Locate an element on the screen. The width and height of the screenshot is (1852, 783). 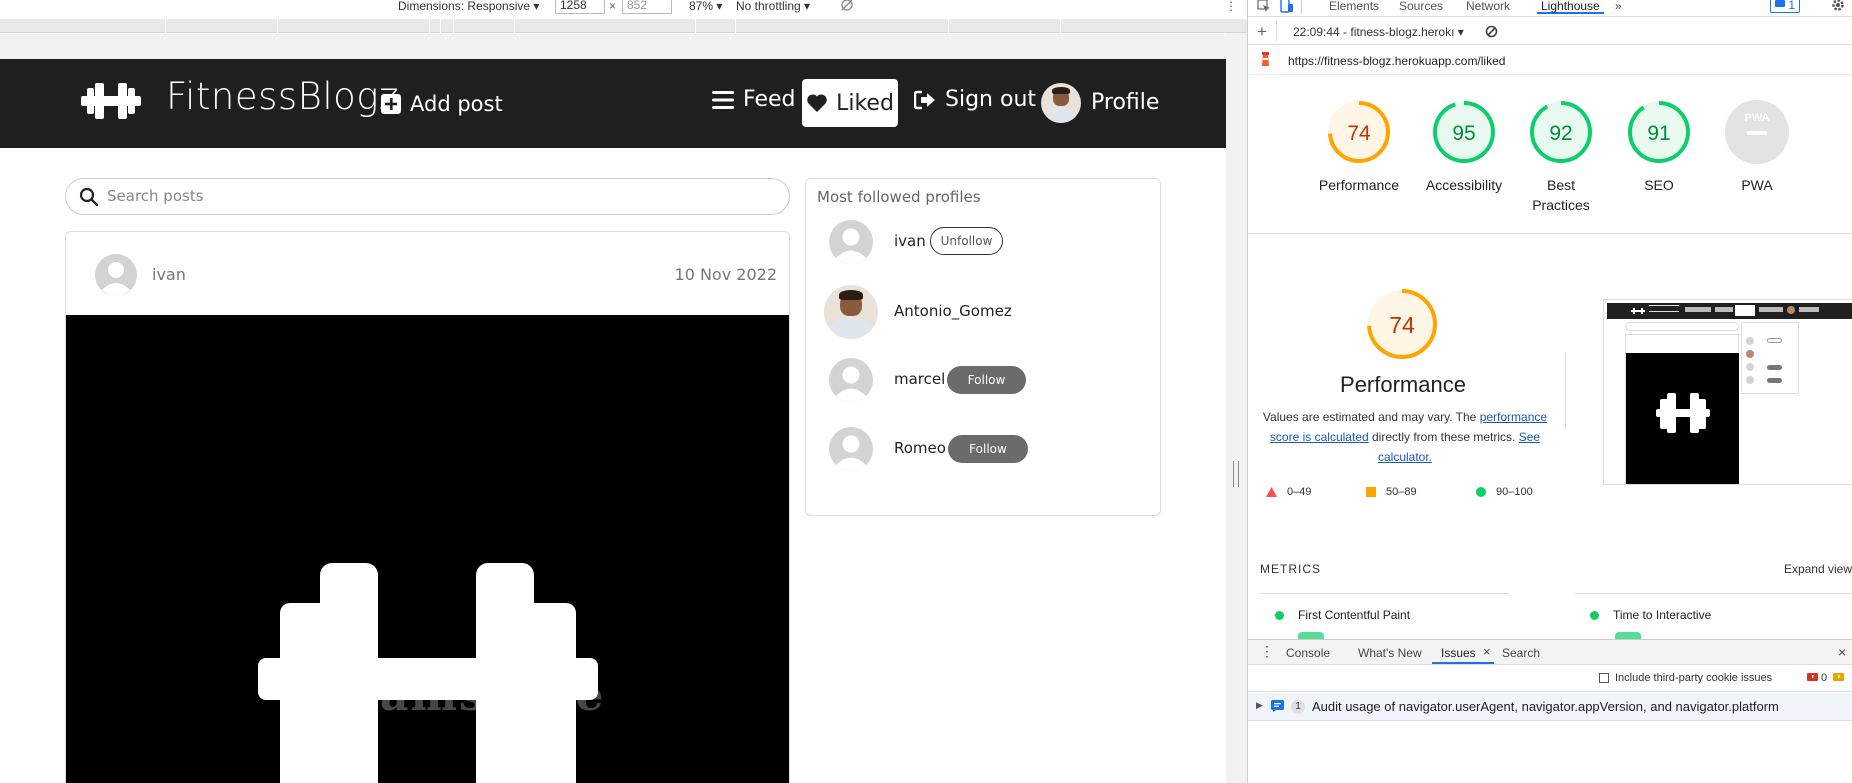
dumbbell-logo-icon is located at coordinates (111, 101).